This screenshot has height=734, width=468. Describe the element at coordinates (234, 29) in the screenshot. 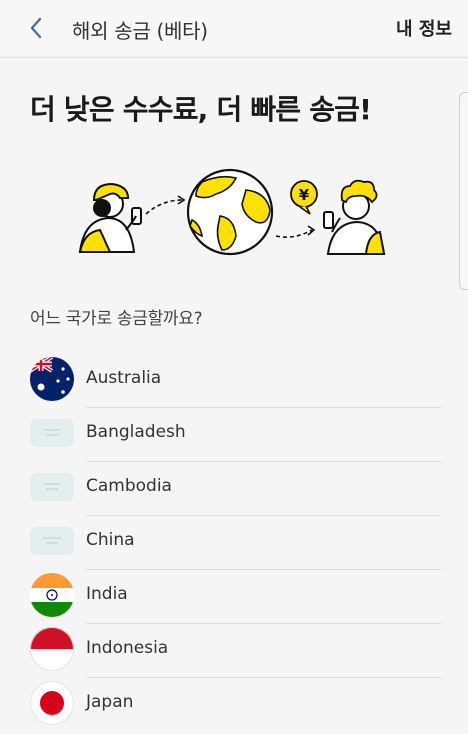

I see `app-header: 해외 송금 (베타) 내 정보` at that location.